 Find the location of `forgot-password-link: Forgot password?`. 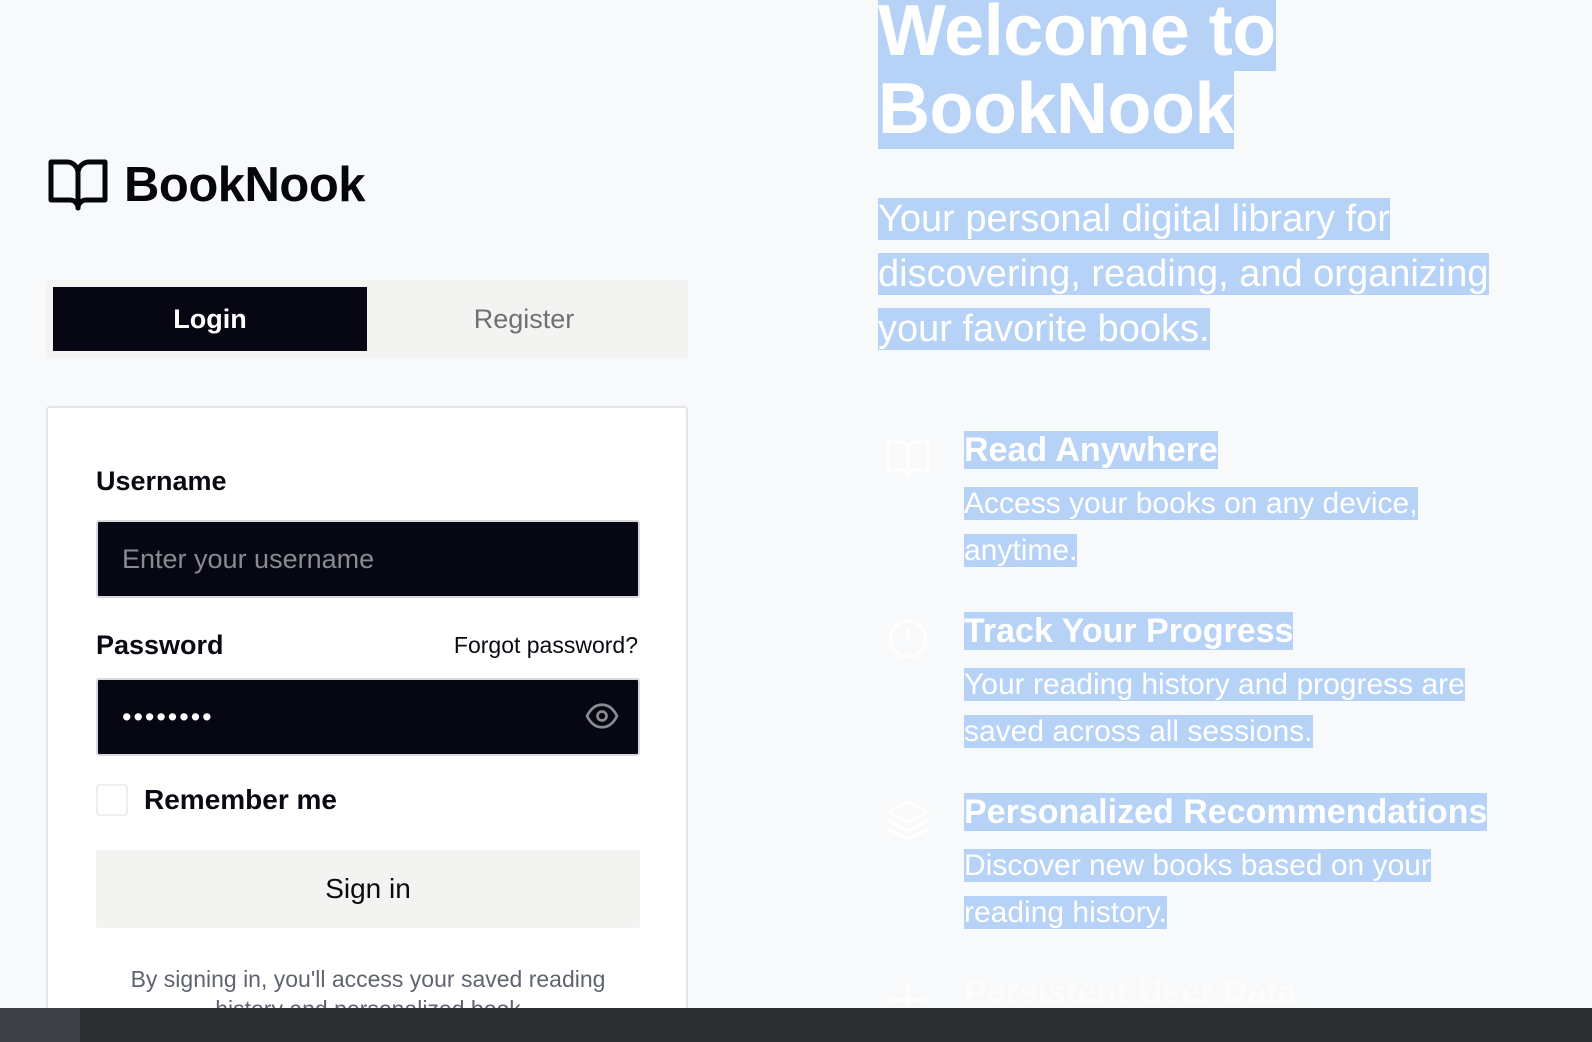

forgot-password-link: Forgot password? is located at coordinates (546, 645).